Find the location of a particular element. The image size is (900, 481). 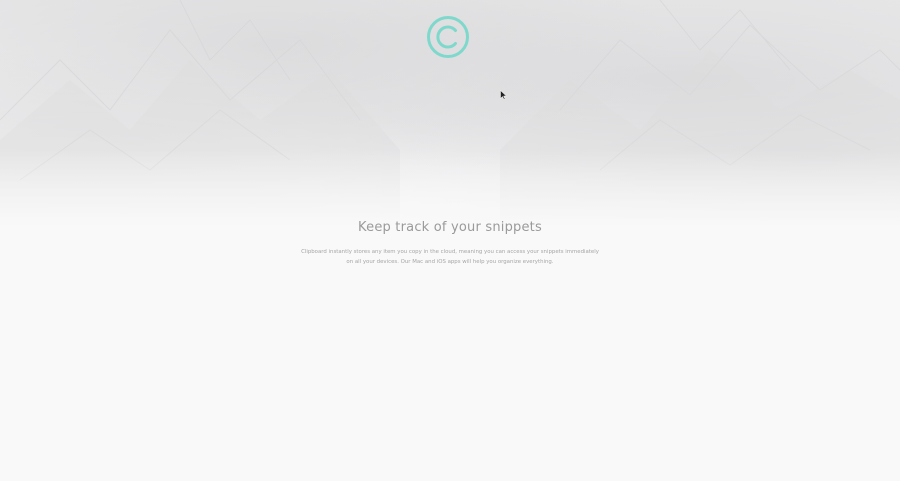

mouse-pointer-icon is located at coordinates (503, 95).